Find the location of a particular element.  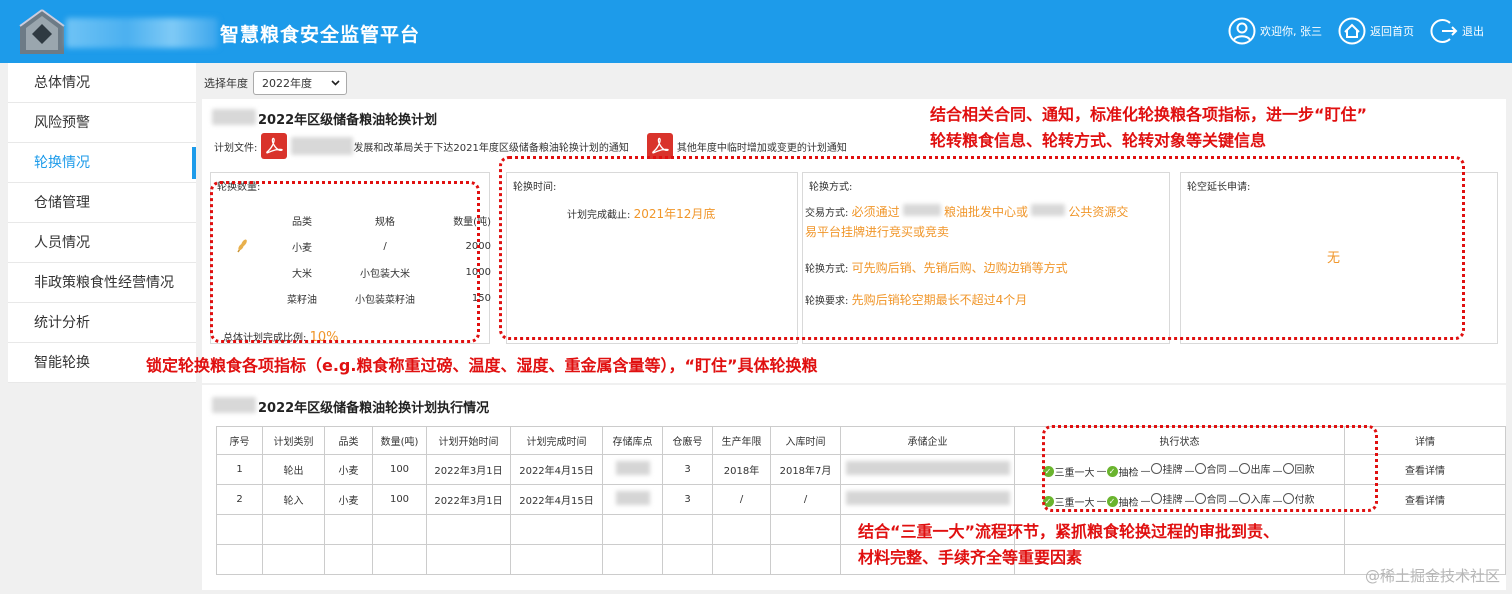

col-header: 序号 is located at coordinates (239, 440).